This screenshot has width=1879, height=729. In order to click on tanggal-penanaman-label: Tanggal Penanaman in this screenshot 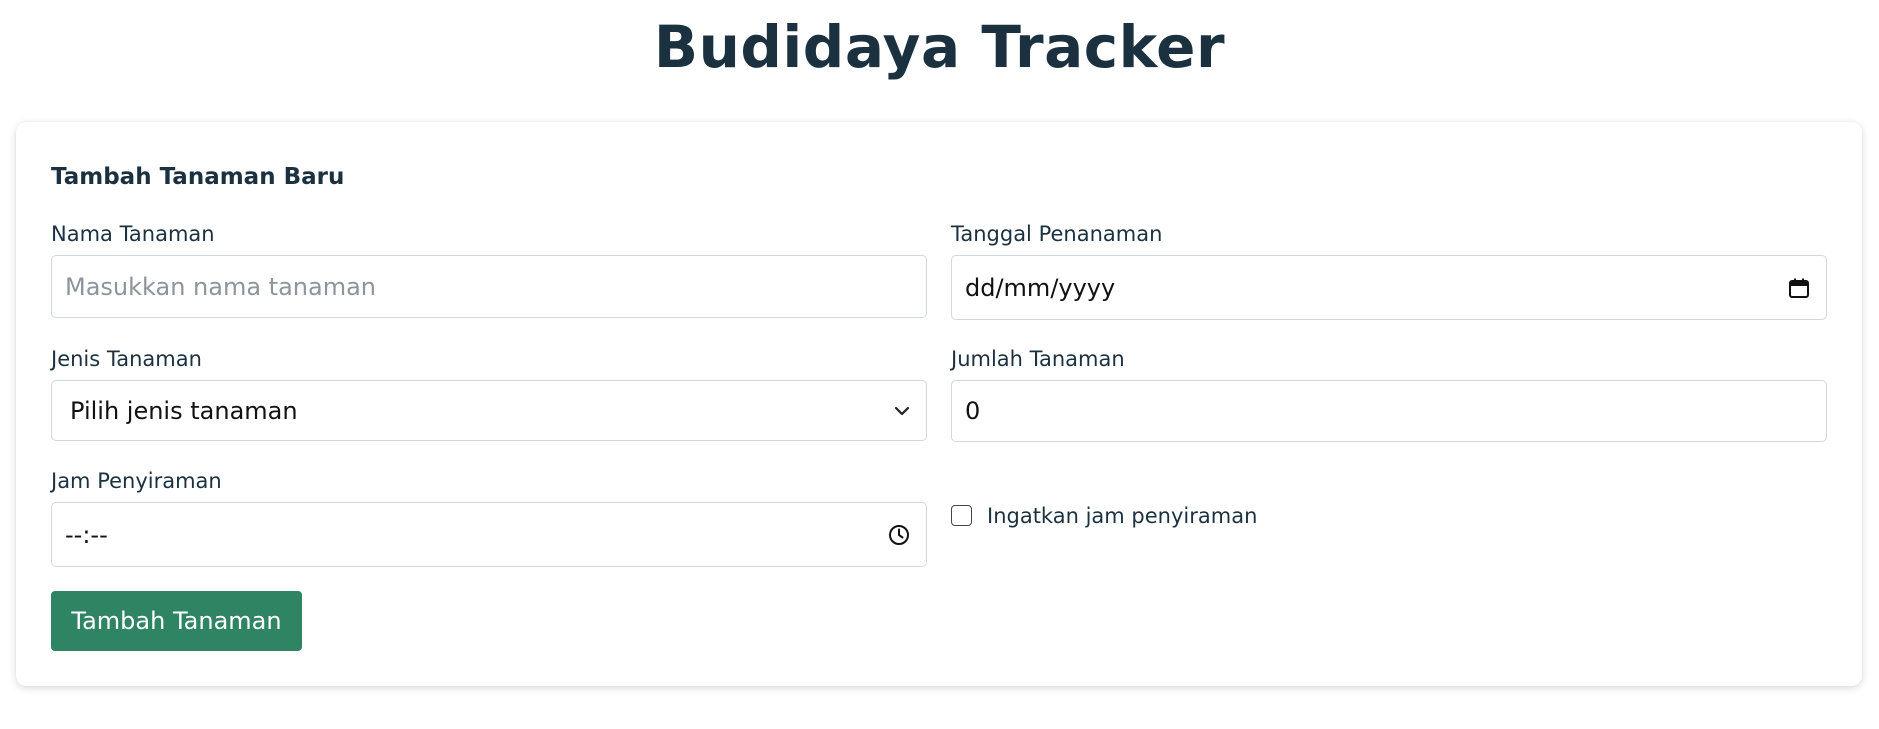, I will do `click(1057, 234)`.